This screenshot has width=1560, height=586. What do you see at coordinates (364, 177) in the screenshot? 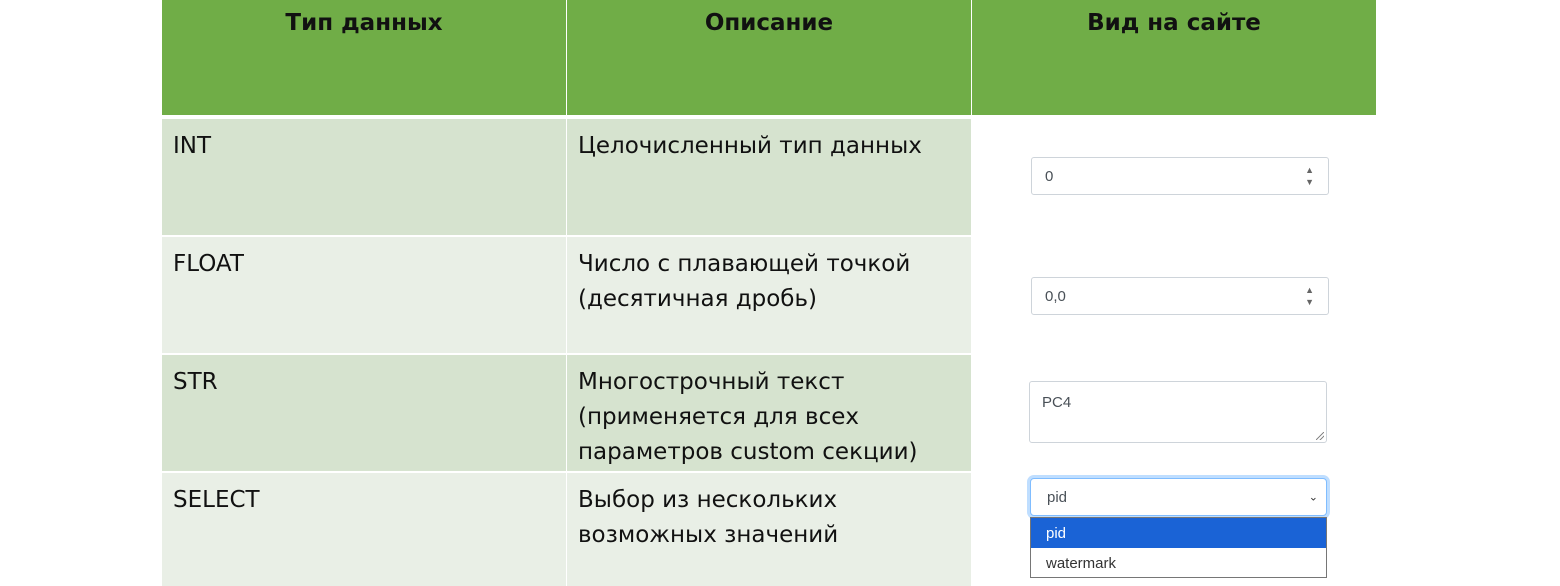
I see `row-int-type: INT` at bounding box center [364, 177].